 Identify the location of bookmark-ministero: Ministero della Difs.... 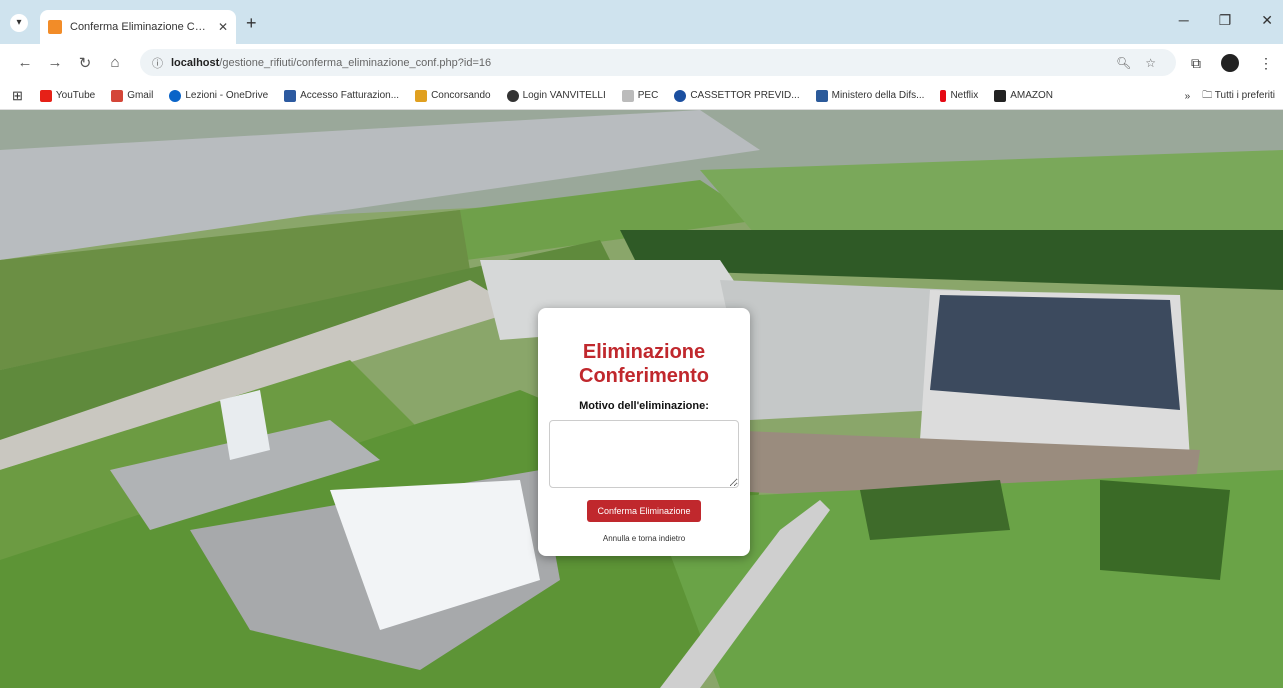
(870, 95).